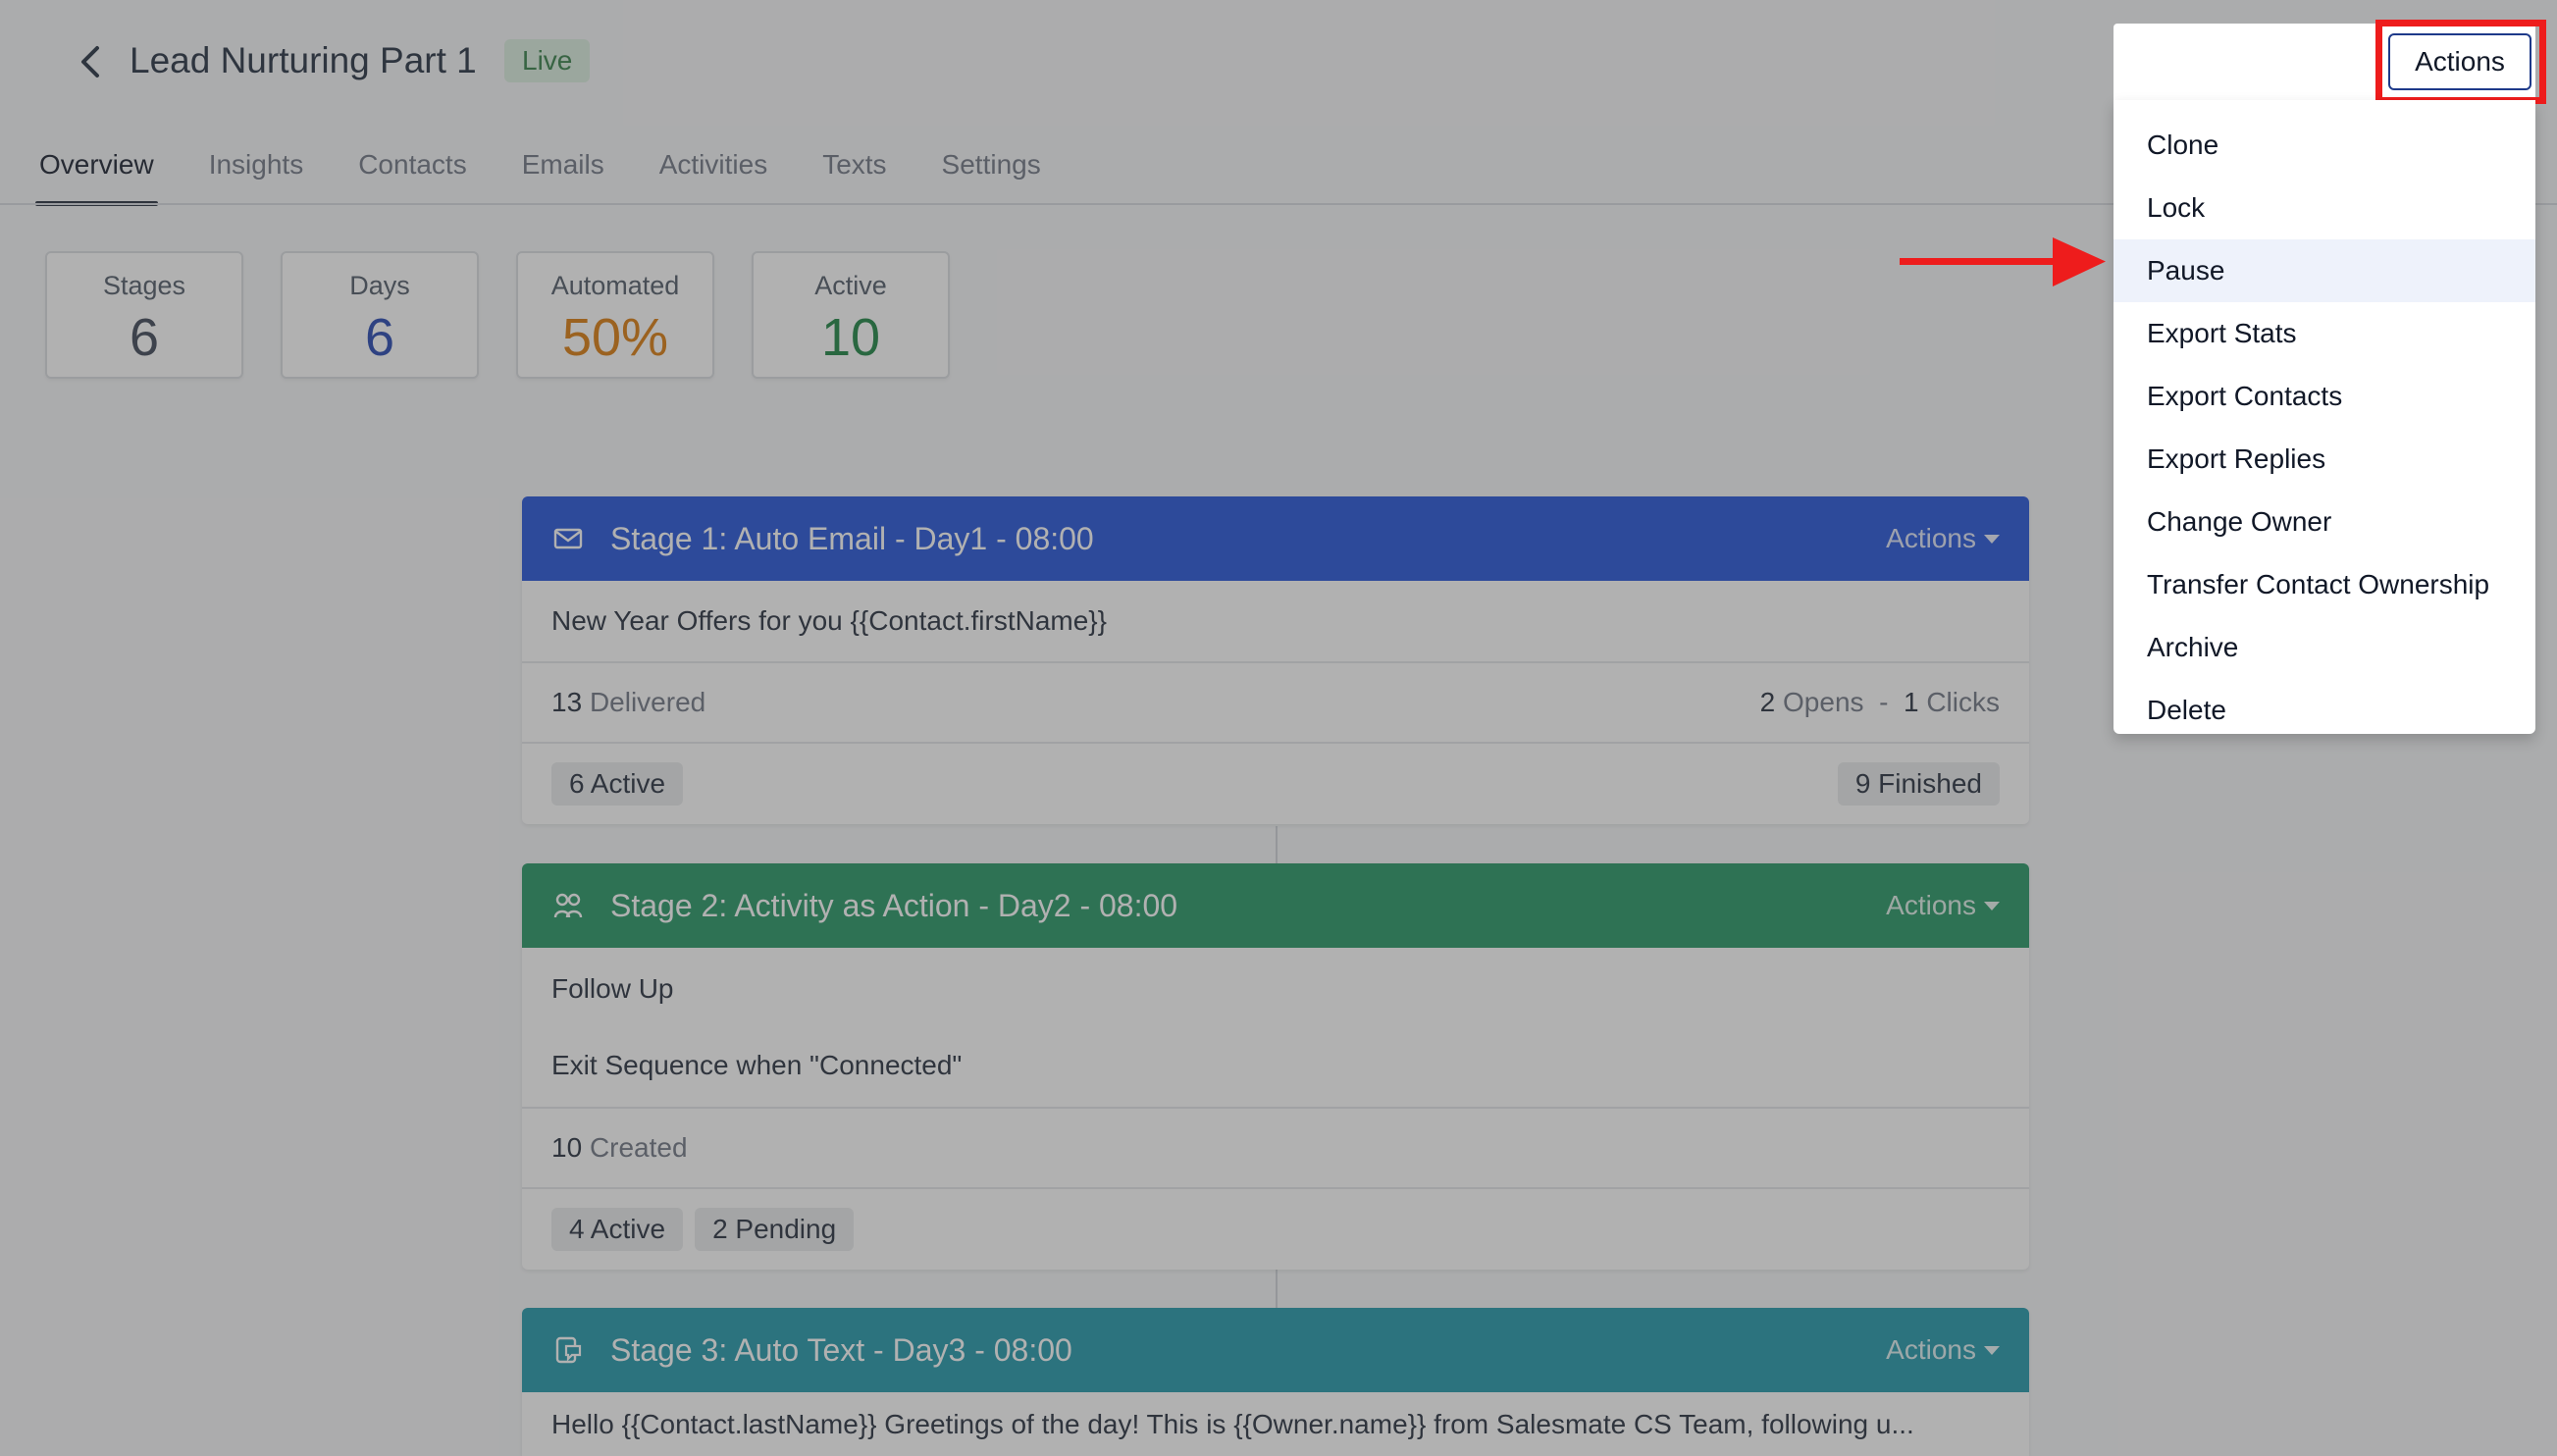 The width and height of the screenshot is (2557, 1456). What do you see at coordinates (2324, 333) in the screenshot?
I see `menu-item-export-stats: Export Stats` at bounding box center [2324, 333].